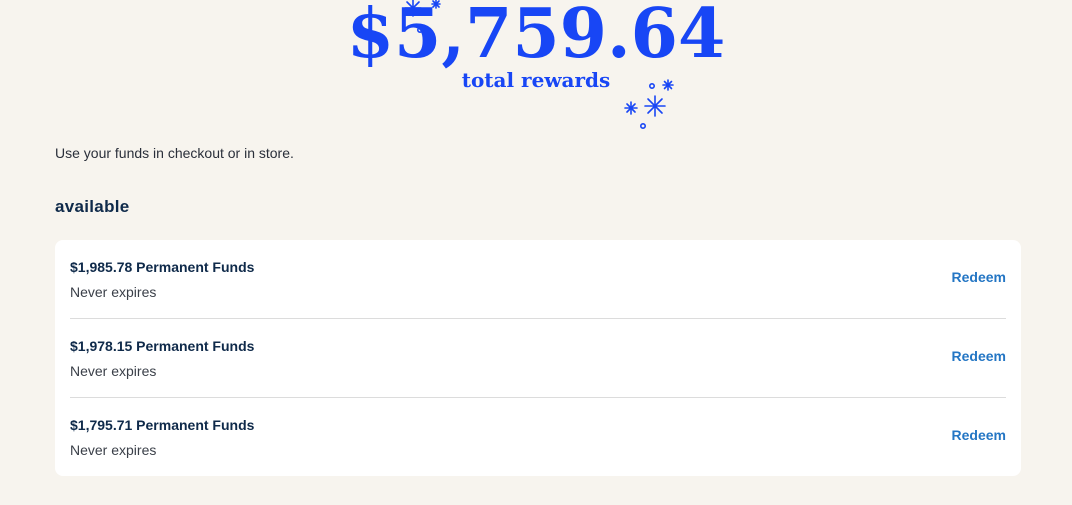  Describe the element at coordinates (162, 425) in the screenshot. I see `fund-title: $1,795.71 Permanent Funds` at that location.